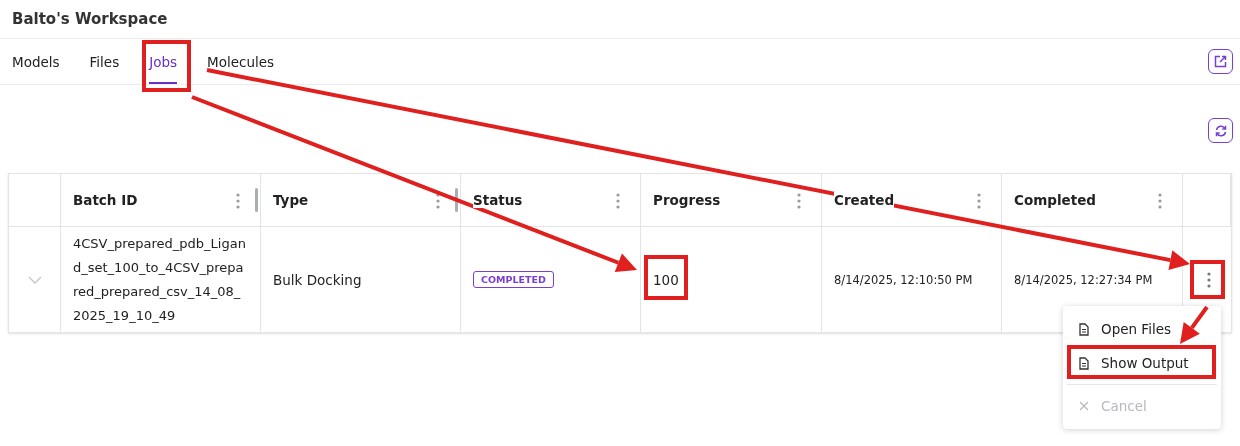 This screenshot has width=1240, height=446. Describe the element at coordinates (864, 200) in the screenshot. I see `column-header: Created` at that location.